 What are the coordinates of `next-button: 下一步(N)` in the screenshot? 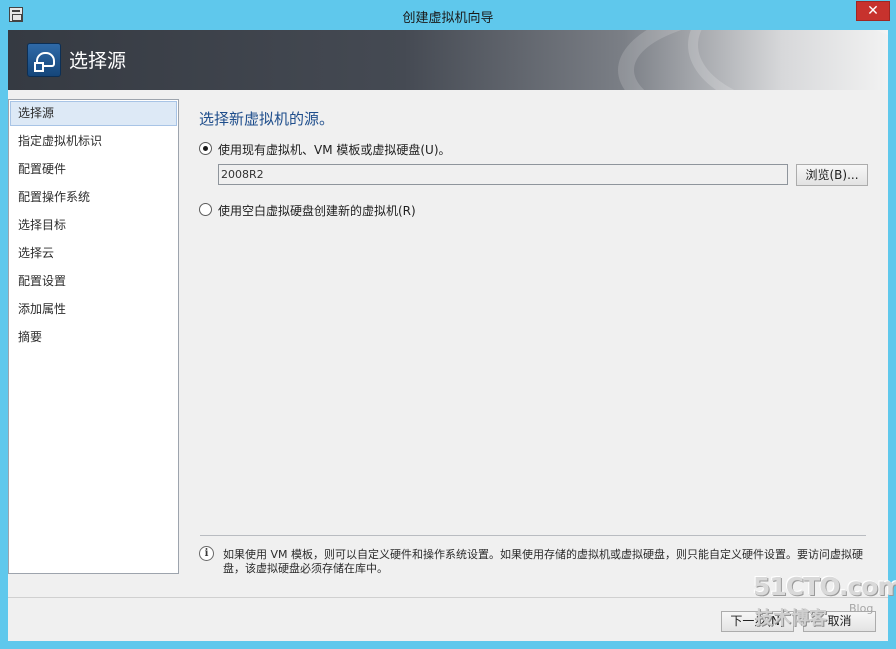 It's located at (757, 621).